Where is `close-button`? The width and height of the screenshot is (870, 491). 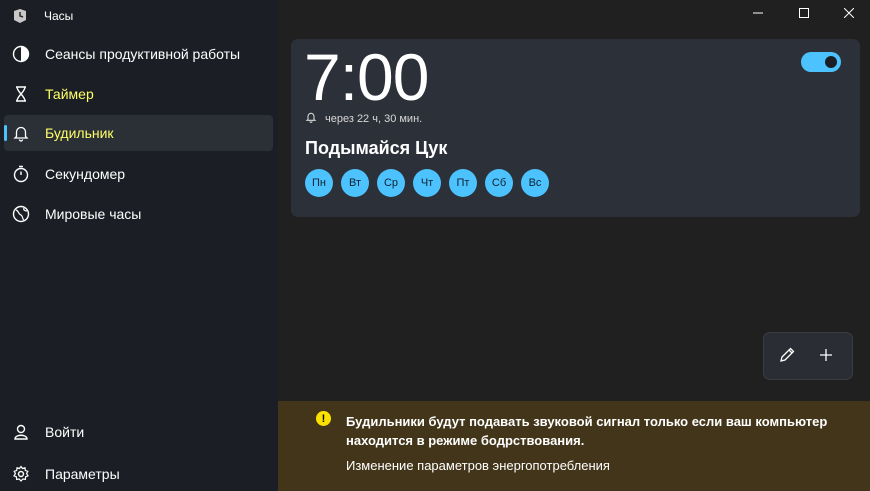 close-button is located at coordinates (848, 14).